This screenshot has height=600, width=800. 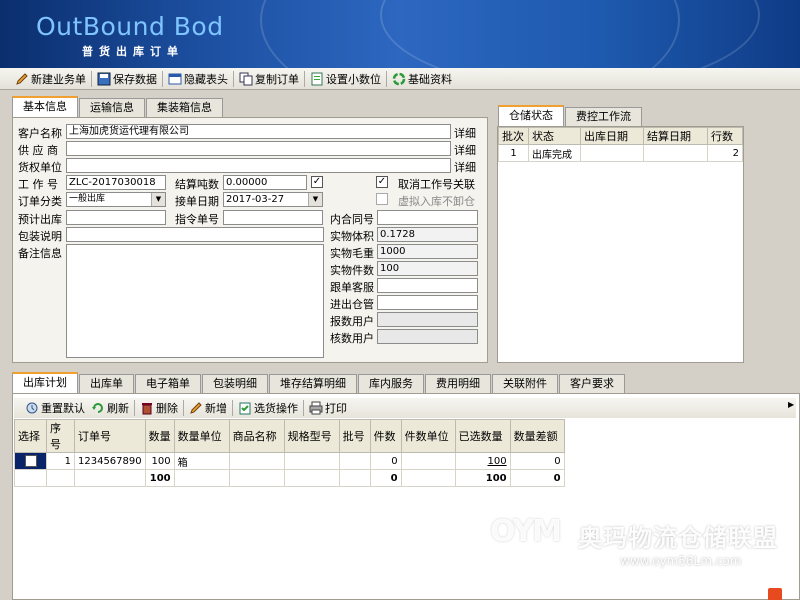 I want to click on plan-col-seq: 序号, so click(x=60, y=436).